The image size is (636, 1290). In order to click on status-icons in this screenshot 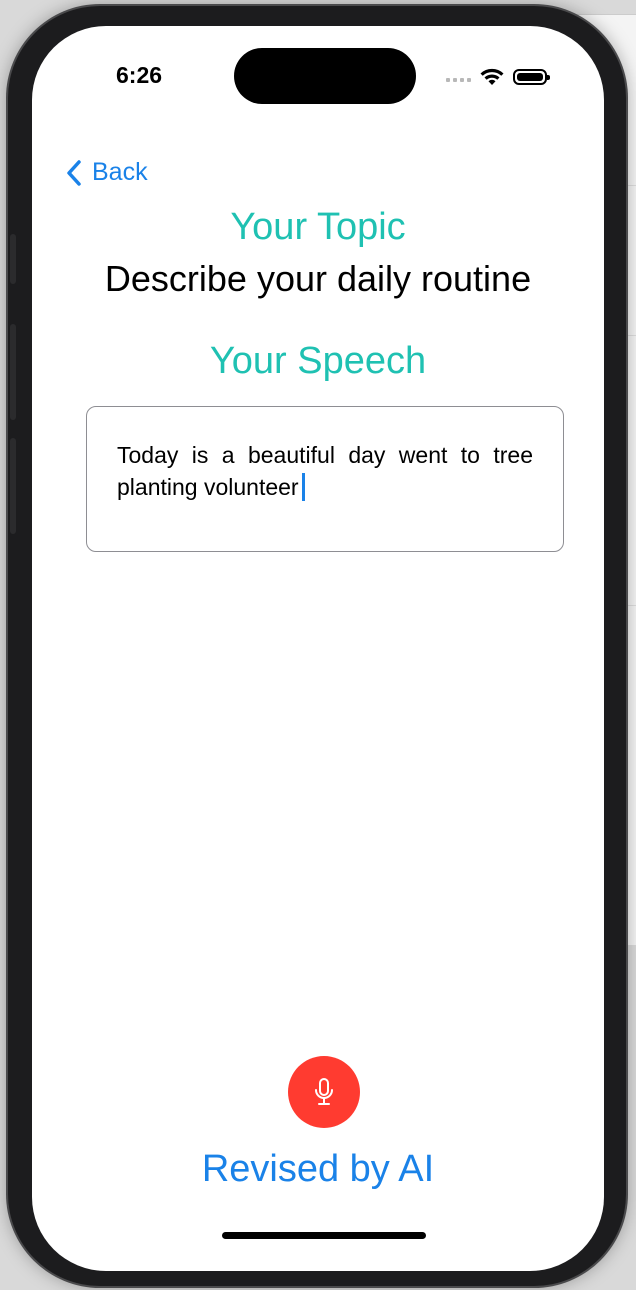, I will do `click(498, 77)`.